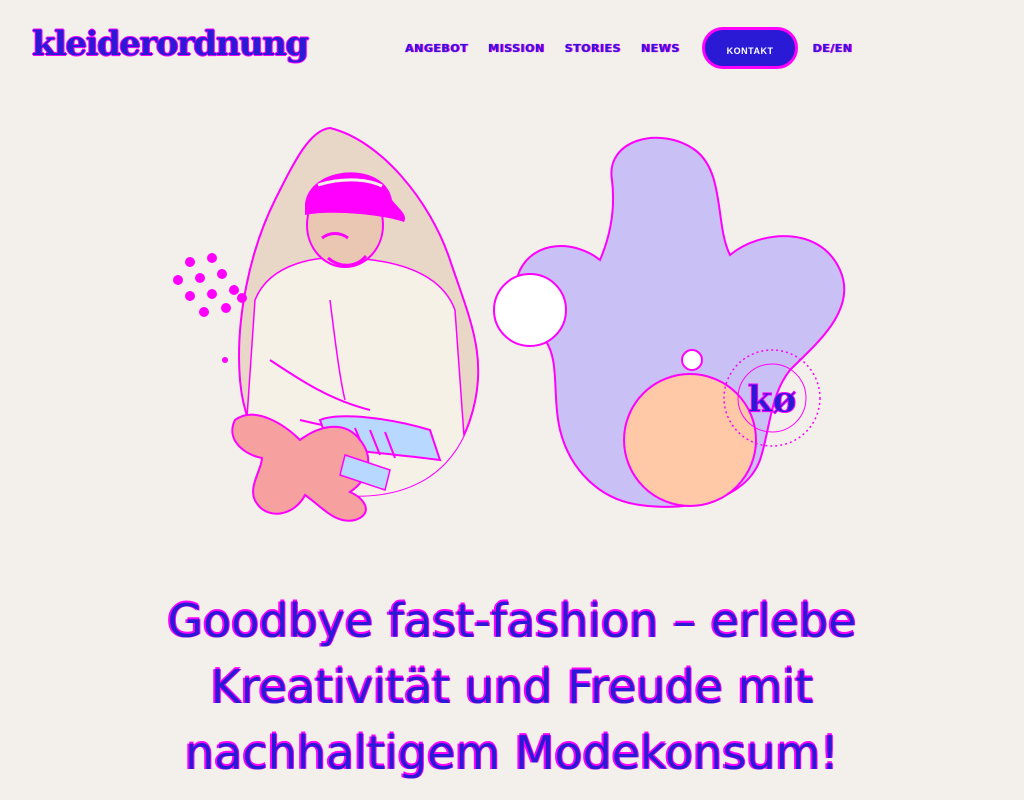 The image size is (1024, 800). I want to click on badge-initials: kø, so click(772, 400).